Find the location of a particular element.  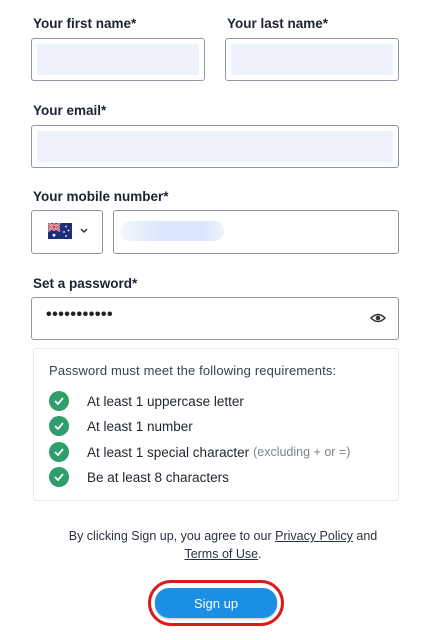

requirement-text: At least 1 special character is located at coordinates (168, 452).